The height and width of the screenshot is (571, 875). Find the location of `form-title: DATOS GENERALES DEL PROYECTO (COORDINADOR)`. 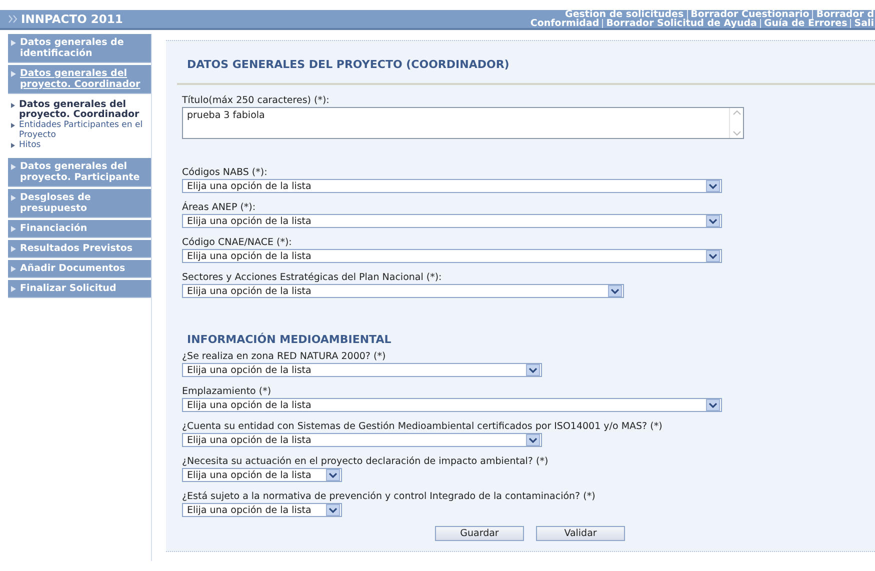

form-title: DATOS GENERALES DEL PROYECTO (COORDINADOR) is located at coordinates (348, 65).